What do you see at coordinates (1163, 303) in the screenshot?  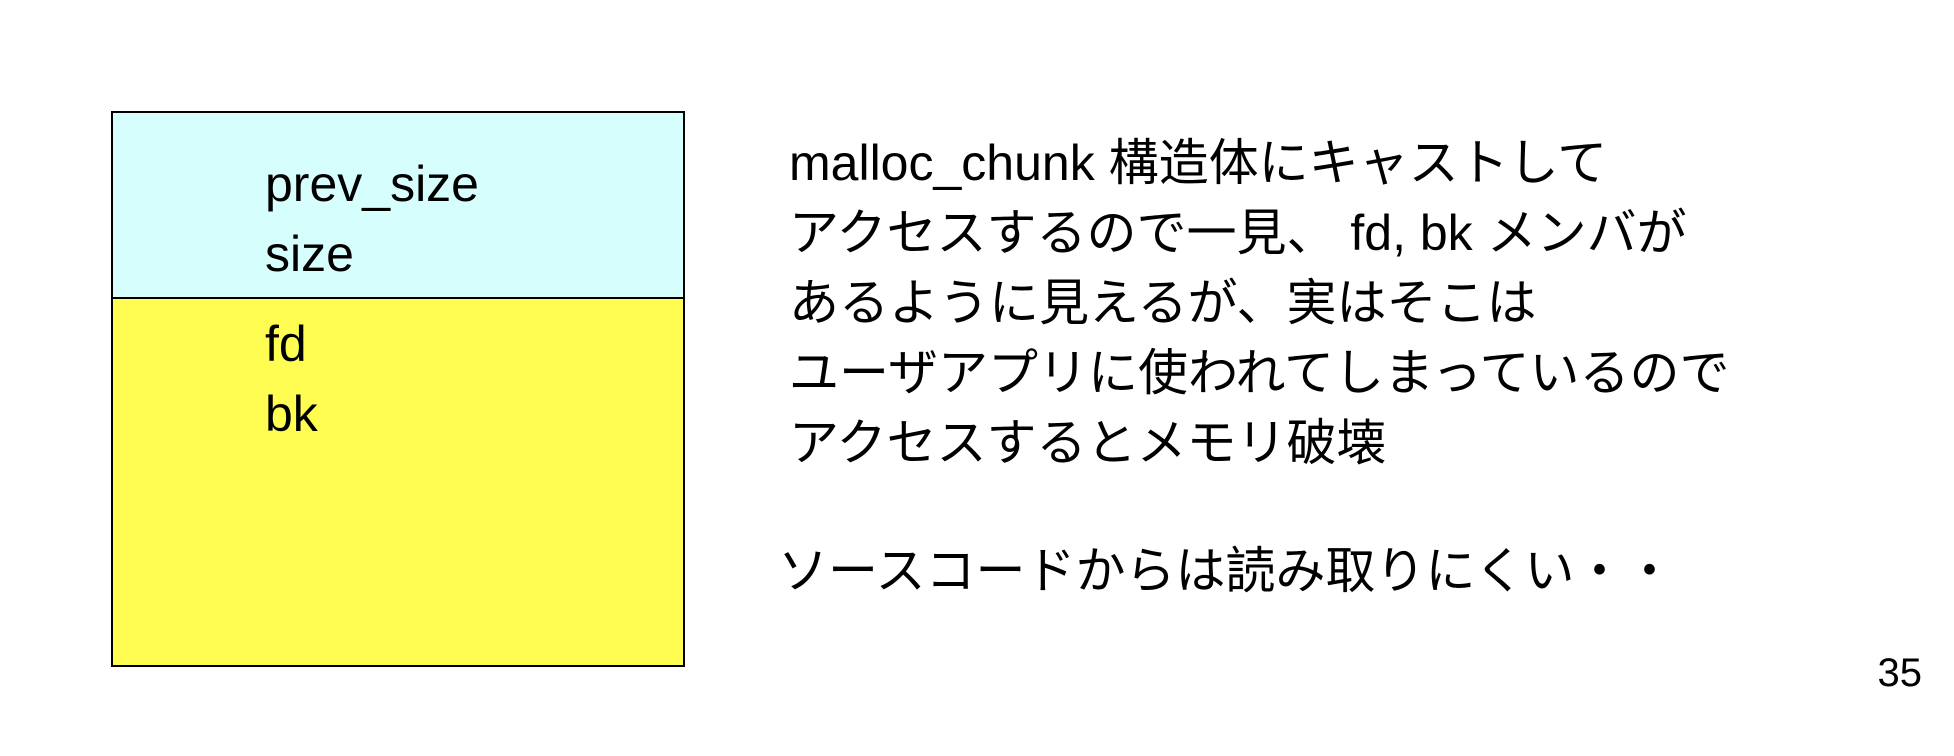 I see `explanation-line: あるように見えるが、実はそこは` at bounding box center [1163, 303].